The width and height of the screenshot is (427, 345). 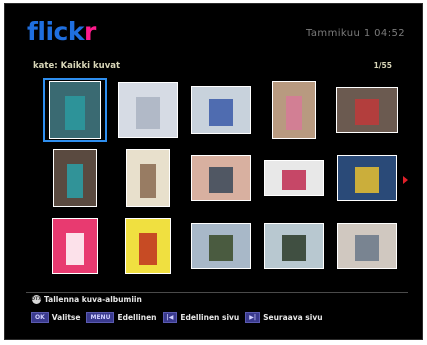 What do you see at coordinates (75, 181) in the screenshot?
I see `photo-woman-teal-standing-subject` at bounding box center [75, 181].